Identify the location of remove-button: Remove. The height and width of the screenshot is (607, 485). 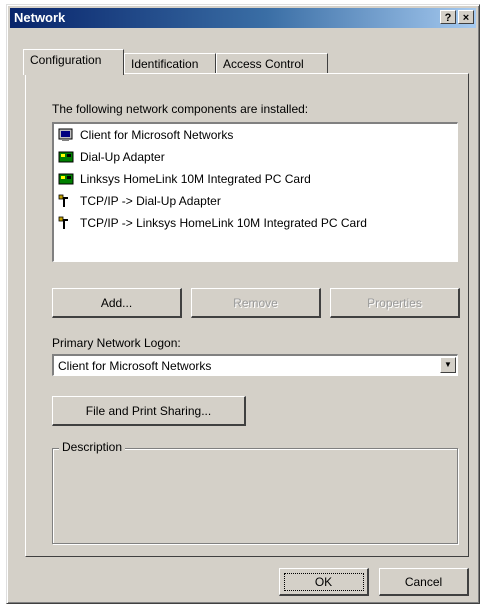
(256, 303).